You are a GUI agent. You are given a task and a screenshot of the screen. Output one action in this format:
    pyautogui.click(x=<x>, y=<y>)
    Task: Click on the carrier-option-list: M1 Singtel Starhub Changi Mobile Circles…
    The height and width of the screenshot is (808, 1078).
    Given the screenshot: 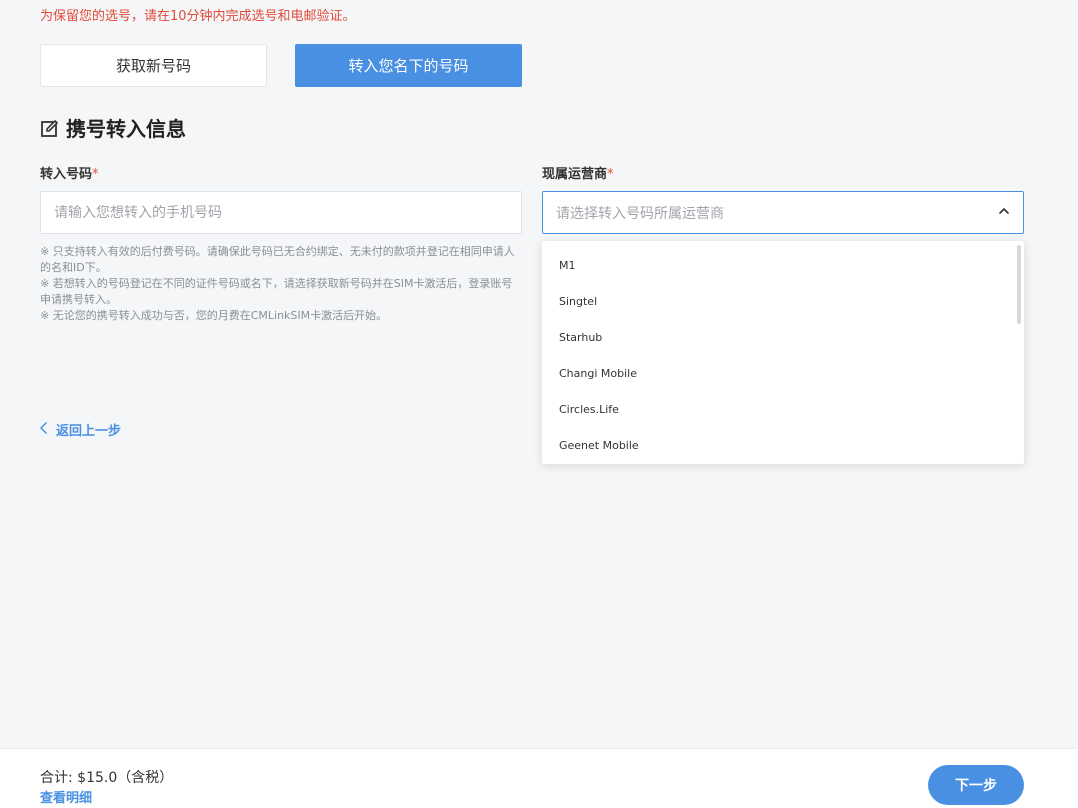 What is the action you would take?
    pyautogui.click(x=783, y=352)
    